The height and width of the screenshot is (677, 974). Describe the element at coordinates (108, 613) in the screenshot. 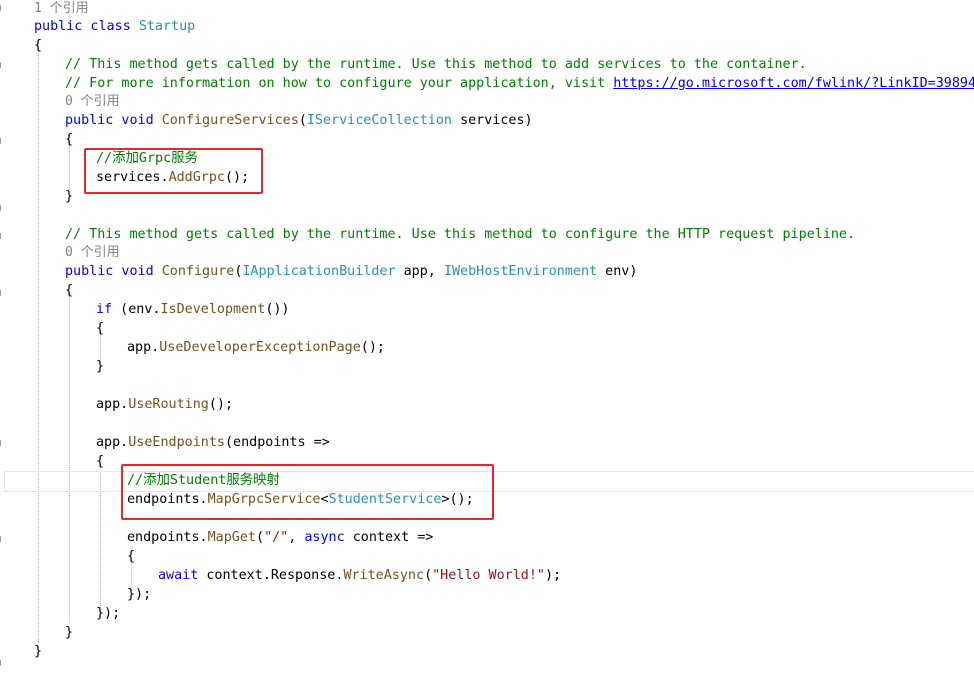

I see `code-line-endpoints-close: });` at that location.